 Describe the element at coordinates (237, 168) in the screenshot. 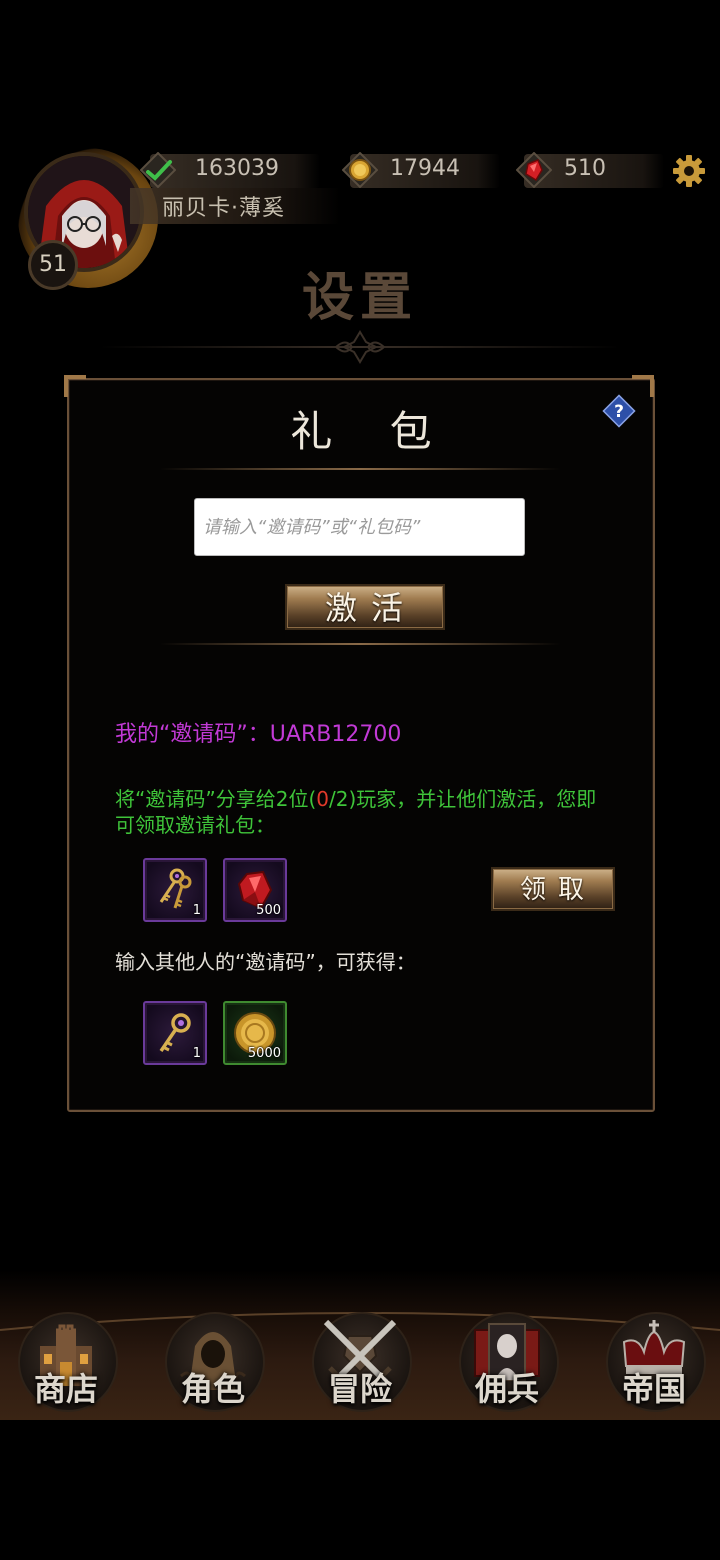

I see `resource-value-1: 163039` at that location.